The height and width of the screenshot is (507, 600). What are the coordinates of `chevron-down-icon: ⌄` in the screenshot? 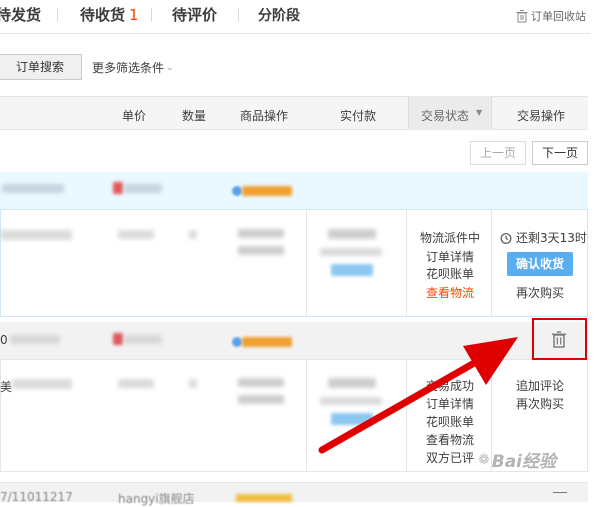 It's located at (170, 67).